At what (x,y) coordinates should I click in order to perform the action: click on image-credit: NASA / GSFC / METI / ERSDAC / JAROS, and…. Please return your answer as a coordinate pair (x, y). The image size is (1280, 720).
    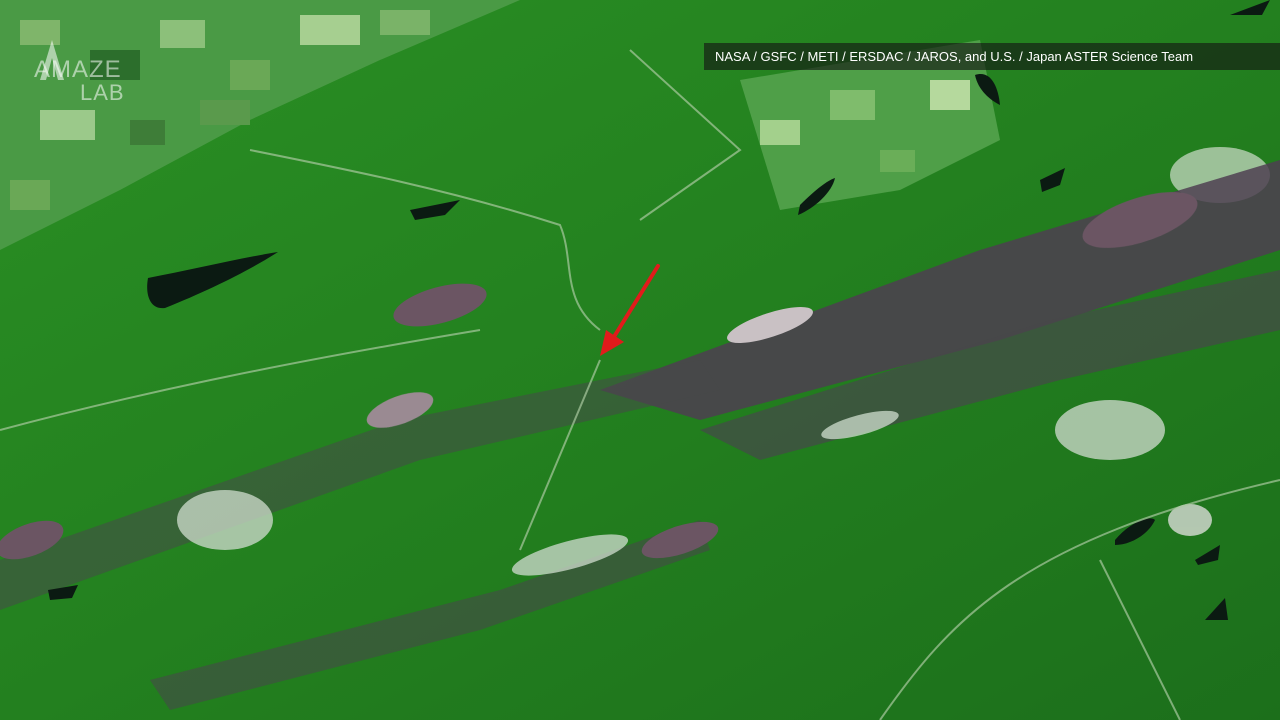
    Looking at the image, I should click on (992, 56).